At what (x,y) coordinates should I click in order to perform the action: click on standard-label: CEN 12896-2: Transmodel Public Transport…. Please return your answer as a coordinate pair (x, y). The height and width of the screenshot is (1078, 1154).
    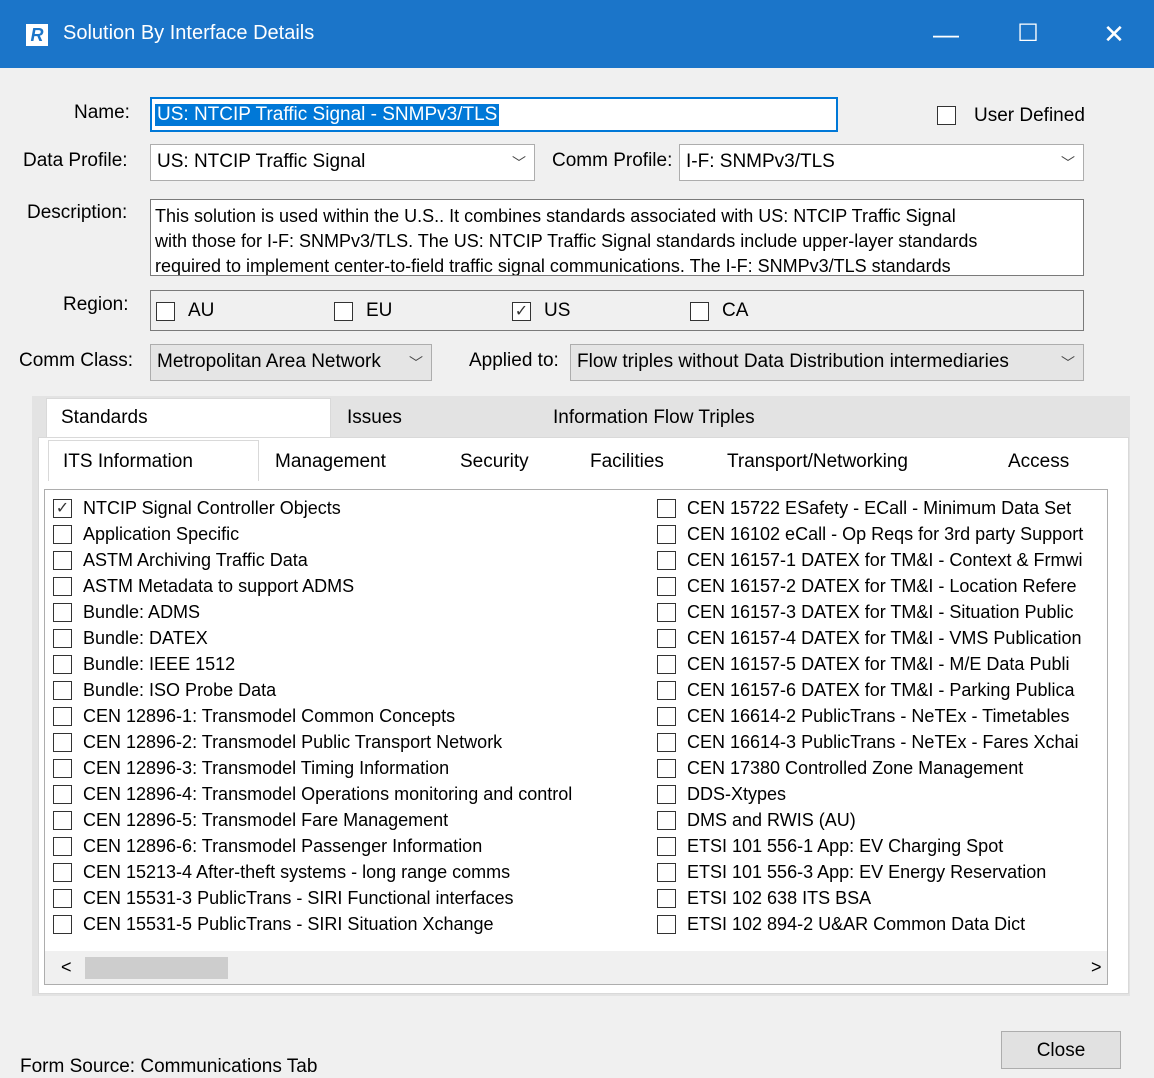
    Looking at the image, I should click on (293, 742).